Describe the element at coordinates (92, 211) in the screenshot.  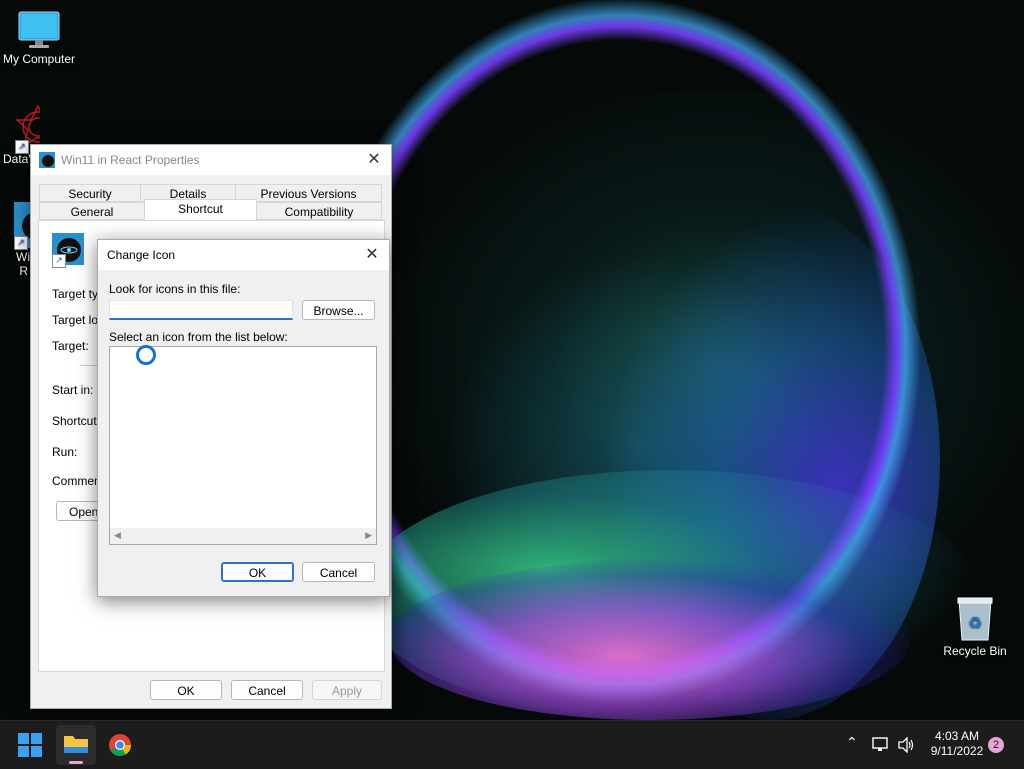
I see `tab-general: General` at that location.